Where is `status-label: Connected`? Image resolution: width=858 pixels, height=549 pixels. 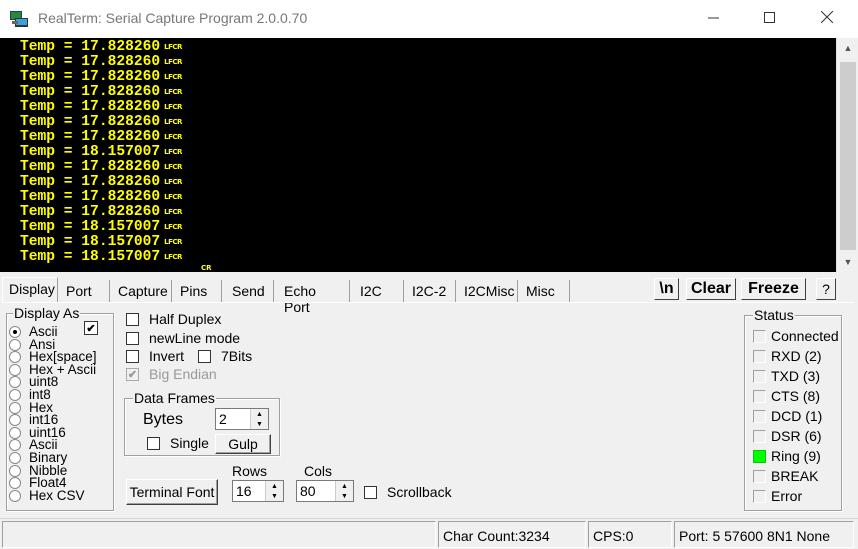 status-label: Connected is located at coordinates (805, 336).